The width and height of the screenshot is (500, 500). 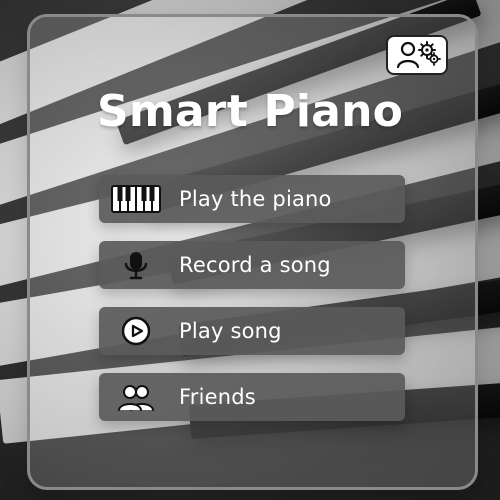 I want to click on menu-item-play-song: Play song, so click(x=252, y=331).